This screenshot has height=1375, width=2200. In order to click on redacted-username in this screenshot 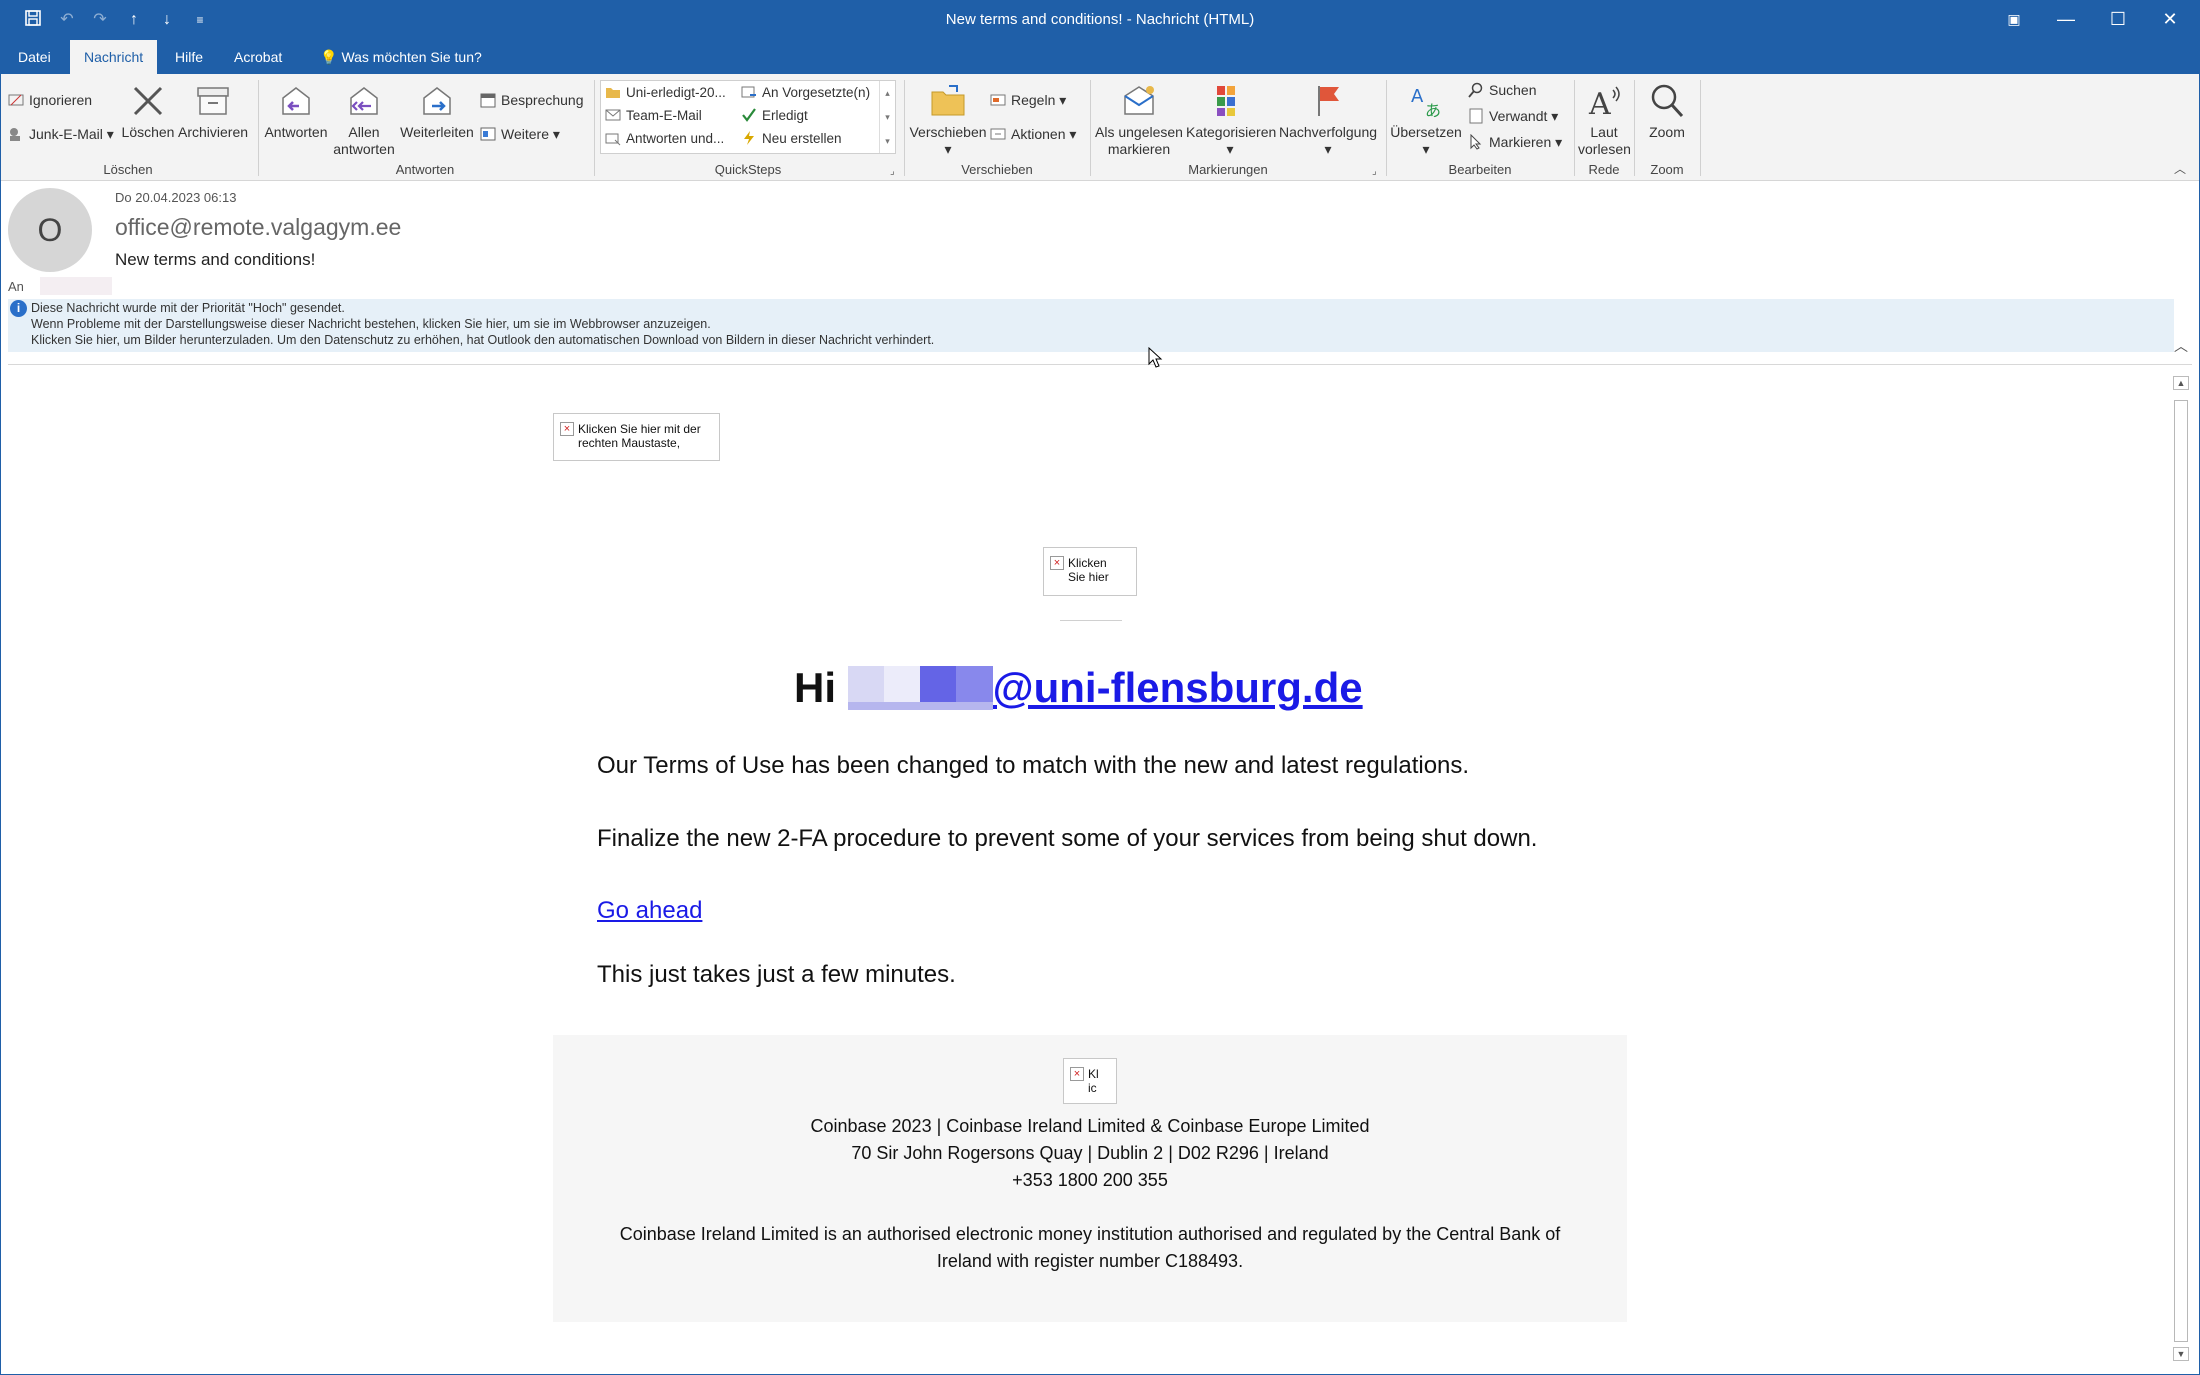, I will do `click(920, 688)`.